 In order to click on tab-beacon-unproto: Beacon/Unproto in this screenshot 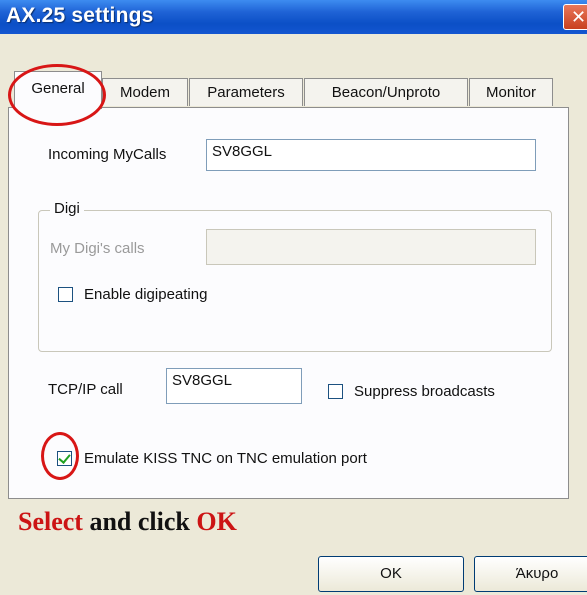, I will do `click(386, 92)`.